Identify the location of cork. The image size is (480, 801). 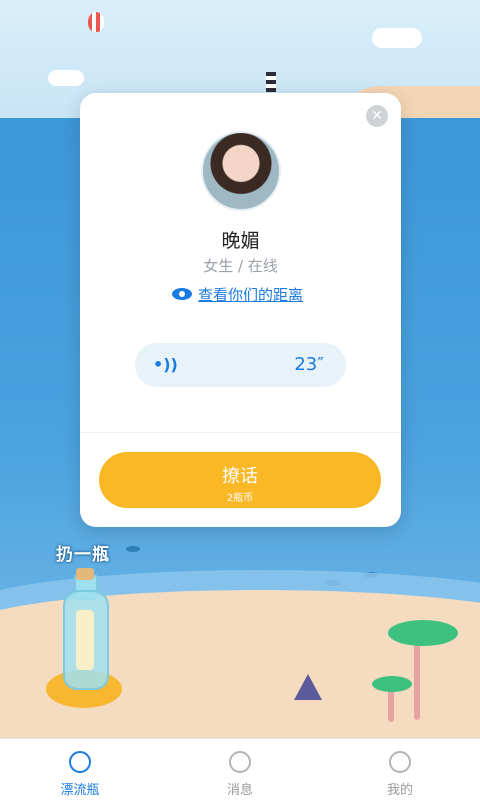
(85, 574).